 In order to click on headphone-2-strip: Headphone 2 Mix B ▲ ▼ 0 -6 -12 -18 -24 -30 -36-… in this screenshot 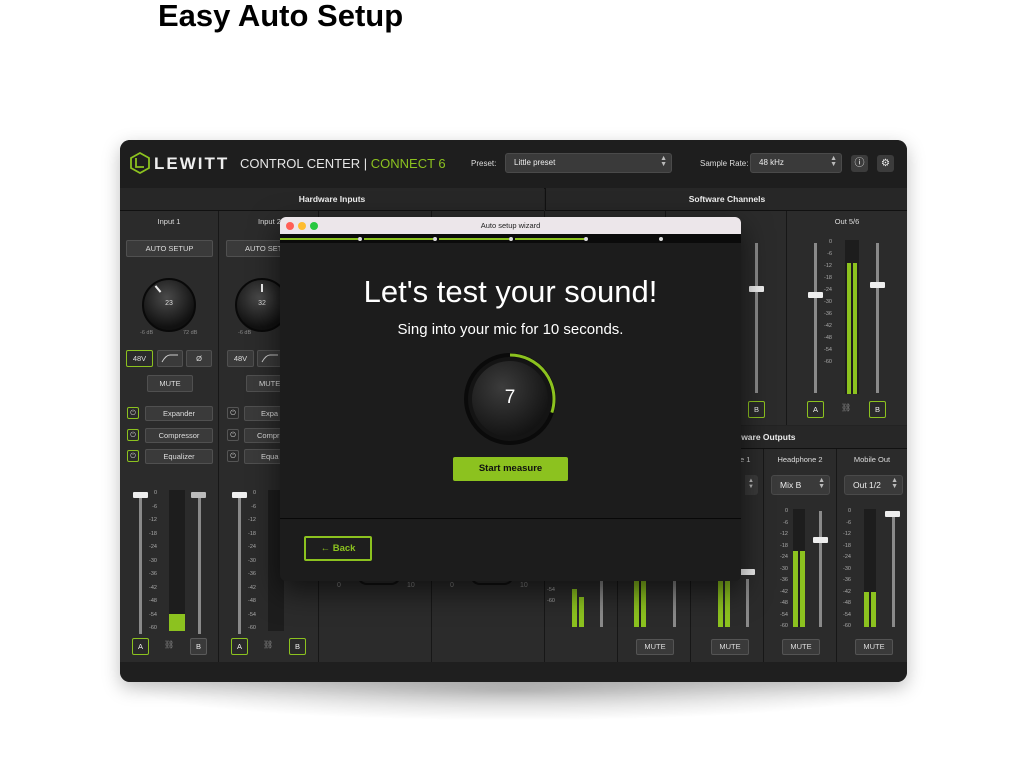, I will do `click(800, 555)`.